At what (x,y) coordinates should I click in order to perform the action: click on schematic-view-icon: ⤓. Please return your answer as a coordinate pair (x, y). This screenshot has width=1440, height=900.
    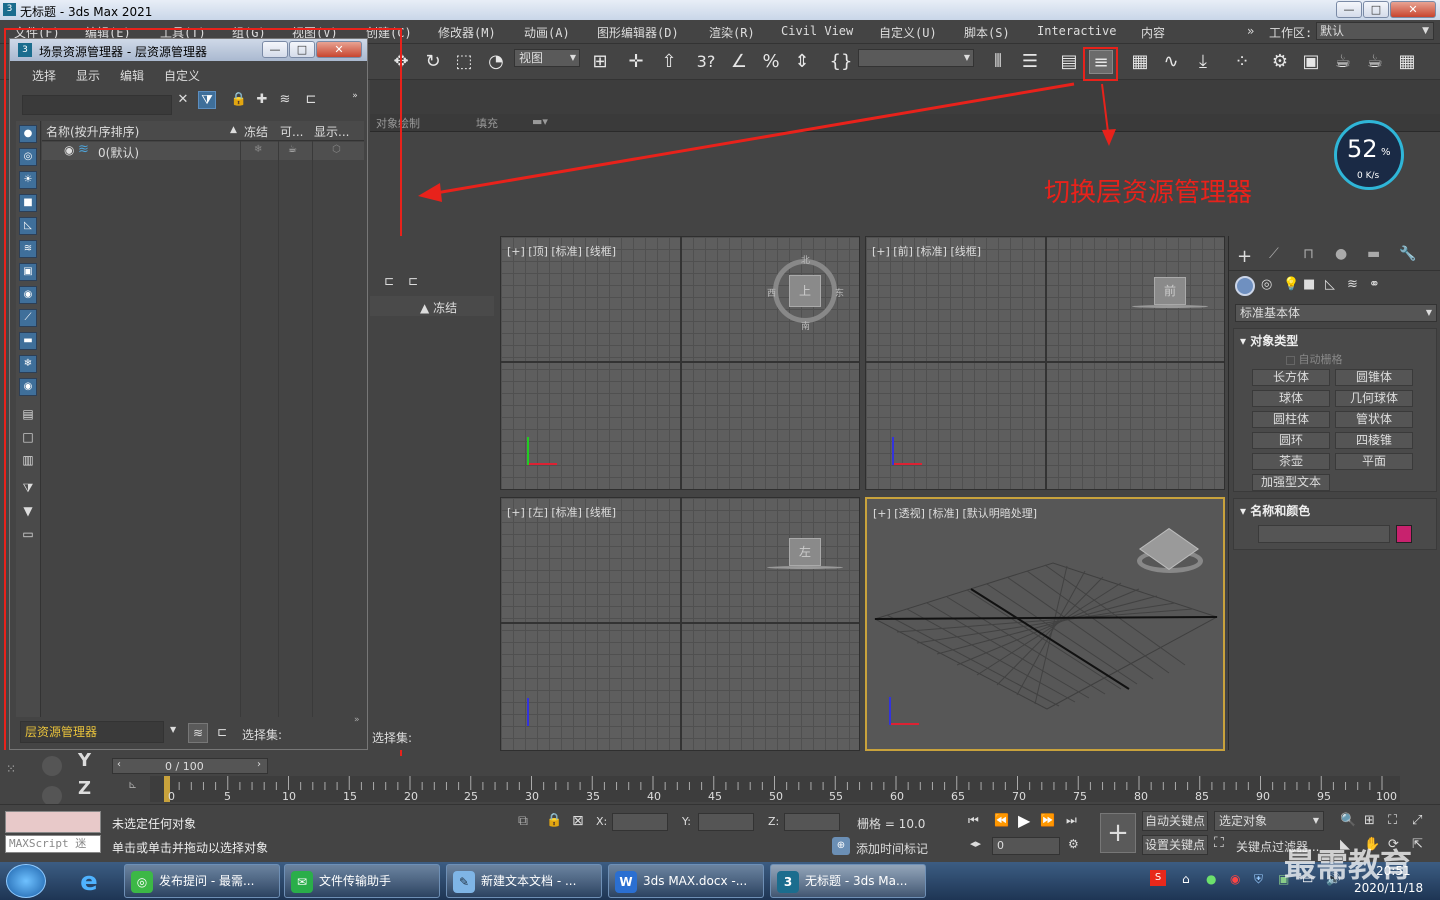
    Looking at the image, I should click on (1203, 62).